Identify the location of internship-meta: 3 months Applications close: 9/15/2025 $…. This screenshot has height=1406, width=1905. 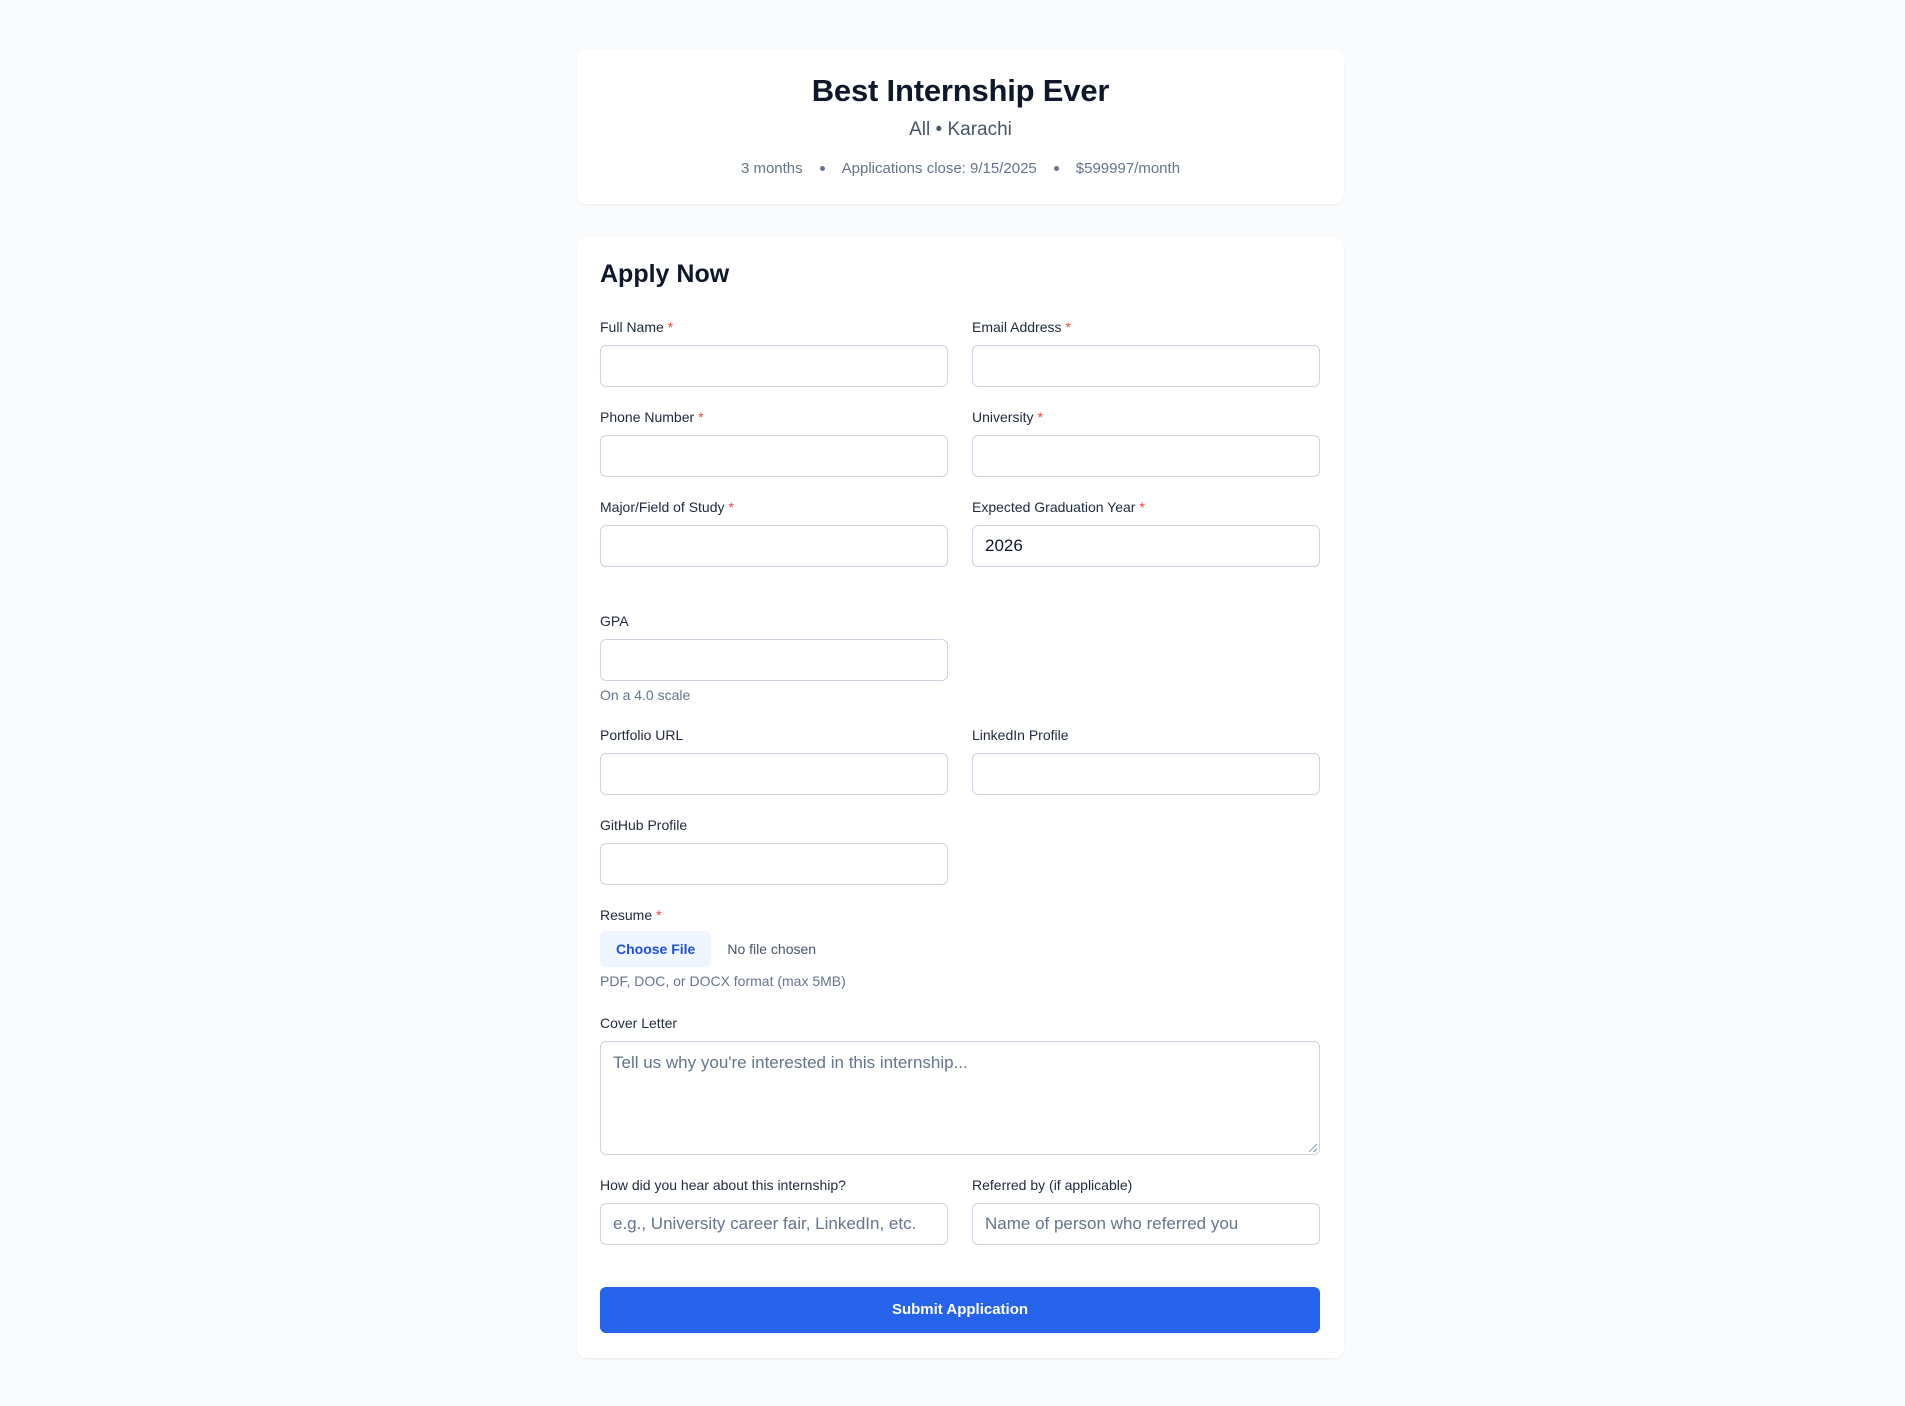
(960, 168).